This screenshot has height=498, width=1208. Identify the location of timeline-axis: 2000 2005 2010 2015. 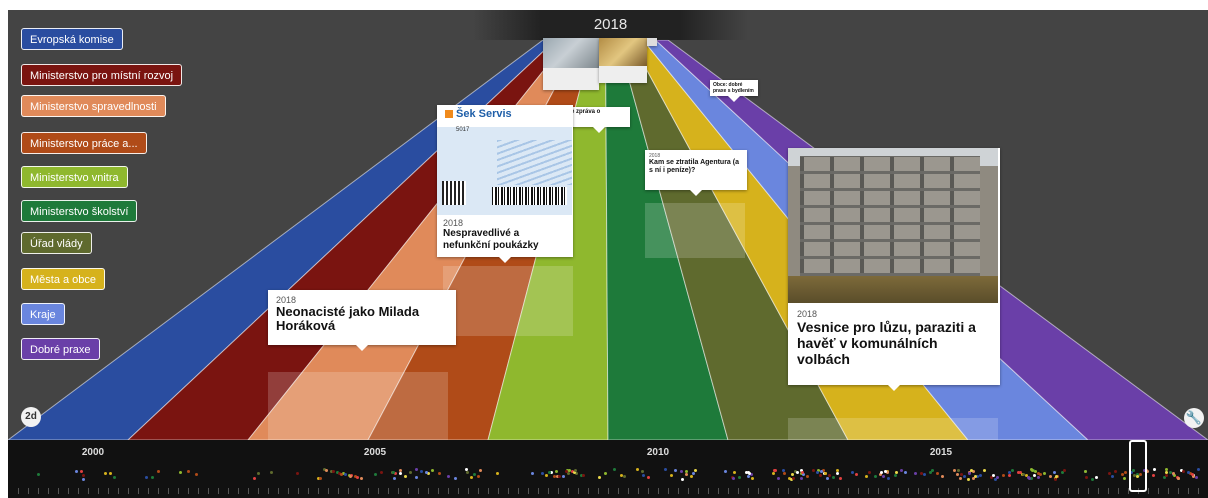
(608, 469).